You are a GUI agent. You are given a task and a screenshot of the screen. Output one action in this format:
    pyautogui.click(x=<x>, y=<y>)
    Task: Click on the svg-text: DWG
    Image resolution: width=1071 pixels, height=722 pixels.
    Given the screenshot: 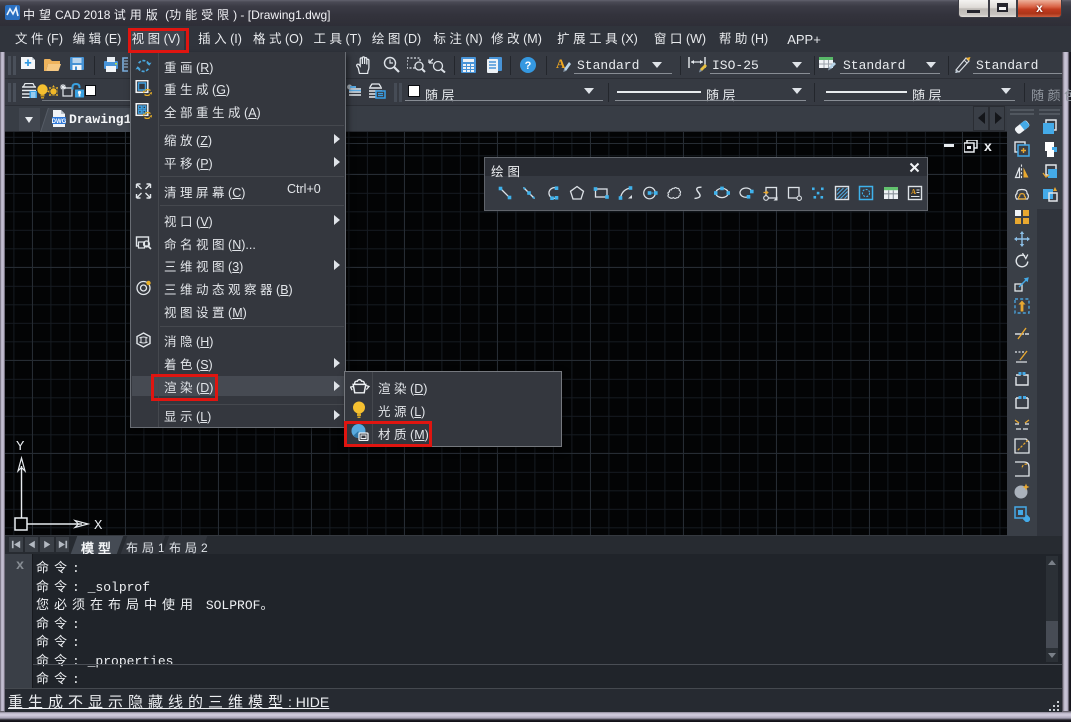 What is the action you would take?
    pyautogui.click(x=59, y=122)
    